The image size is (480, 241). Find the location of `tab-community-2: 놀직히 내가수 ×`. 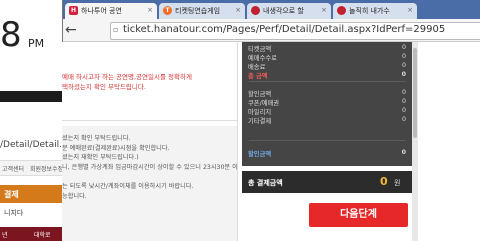

tab-community-2: 놀직히 내가수 × is located at coordinates (375, 11).